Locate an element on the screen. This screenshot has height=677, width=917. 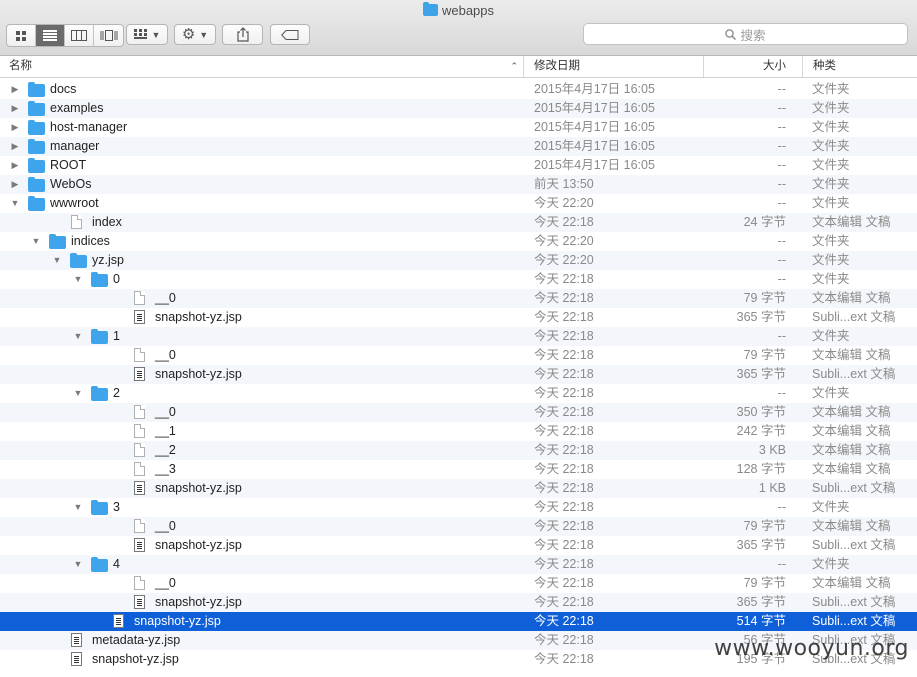
folder-row: ▼ yz.jsp 今天 22:20 -- 文件夹 is located at coordinates (458, 260).